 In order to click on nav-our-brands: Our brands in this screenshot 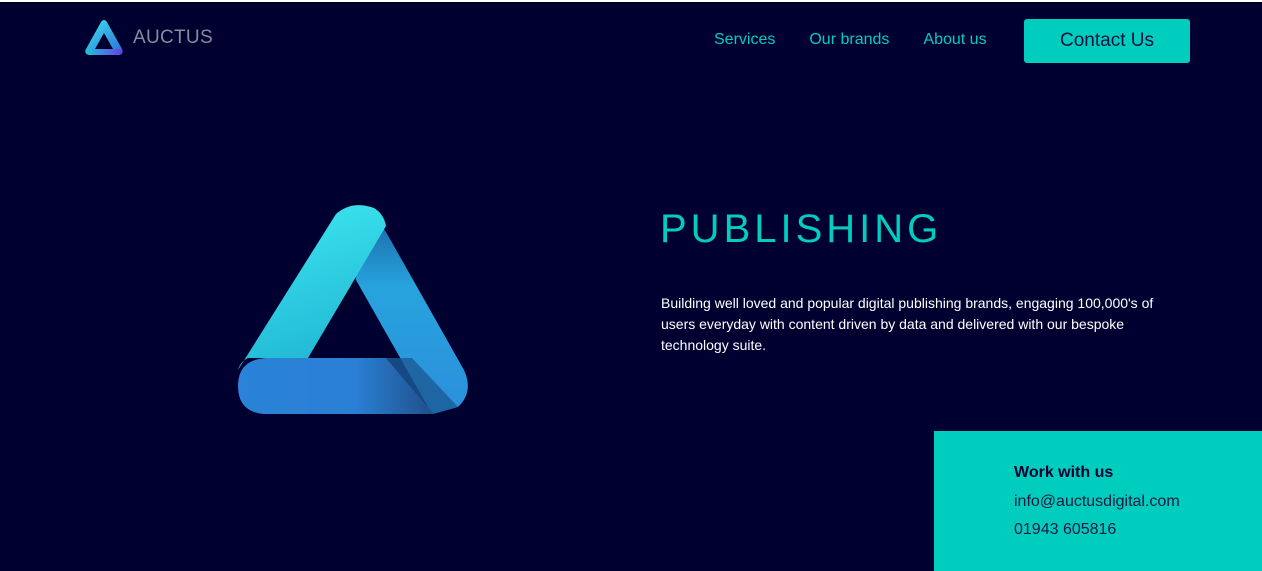, I will do `click(849, 40)`.